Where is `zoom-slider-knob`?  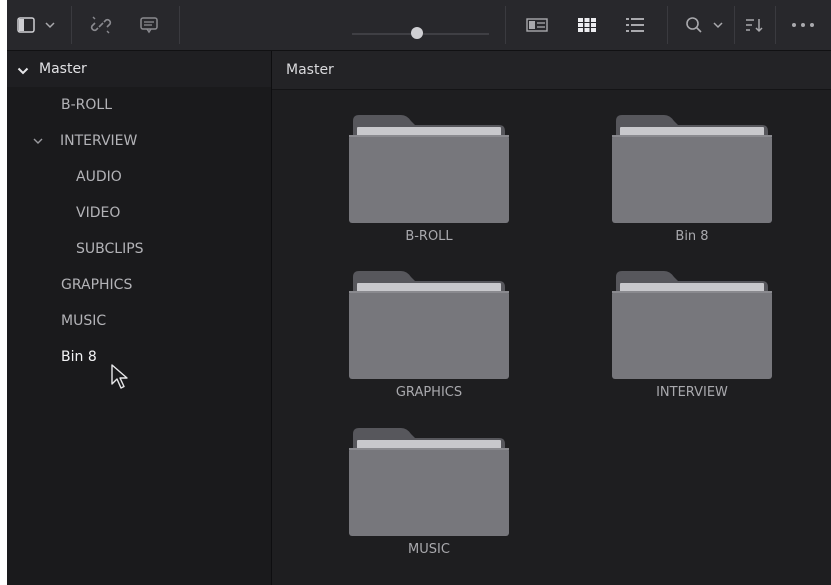
zoom-slider-knob is located at coordinates (417, 33).